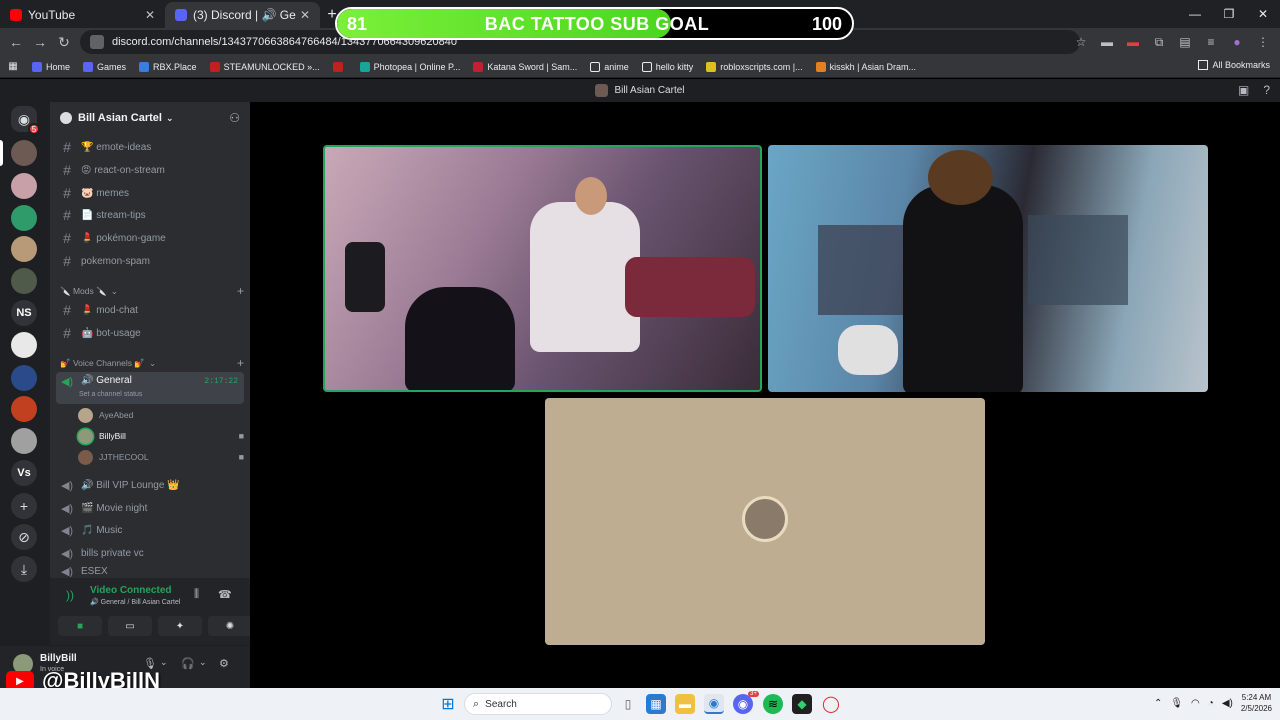 Image resolution: width=1280 pixels, height=720 pixels. What do you see at coordinates (64, 42) in the screenshot?
I see `reload-icon: ↻` at bounding box center [64, 42].